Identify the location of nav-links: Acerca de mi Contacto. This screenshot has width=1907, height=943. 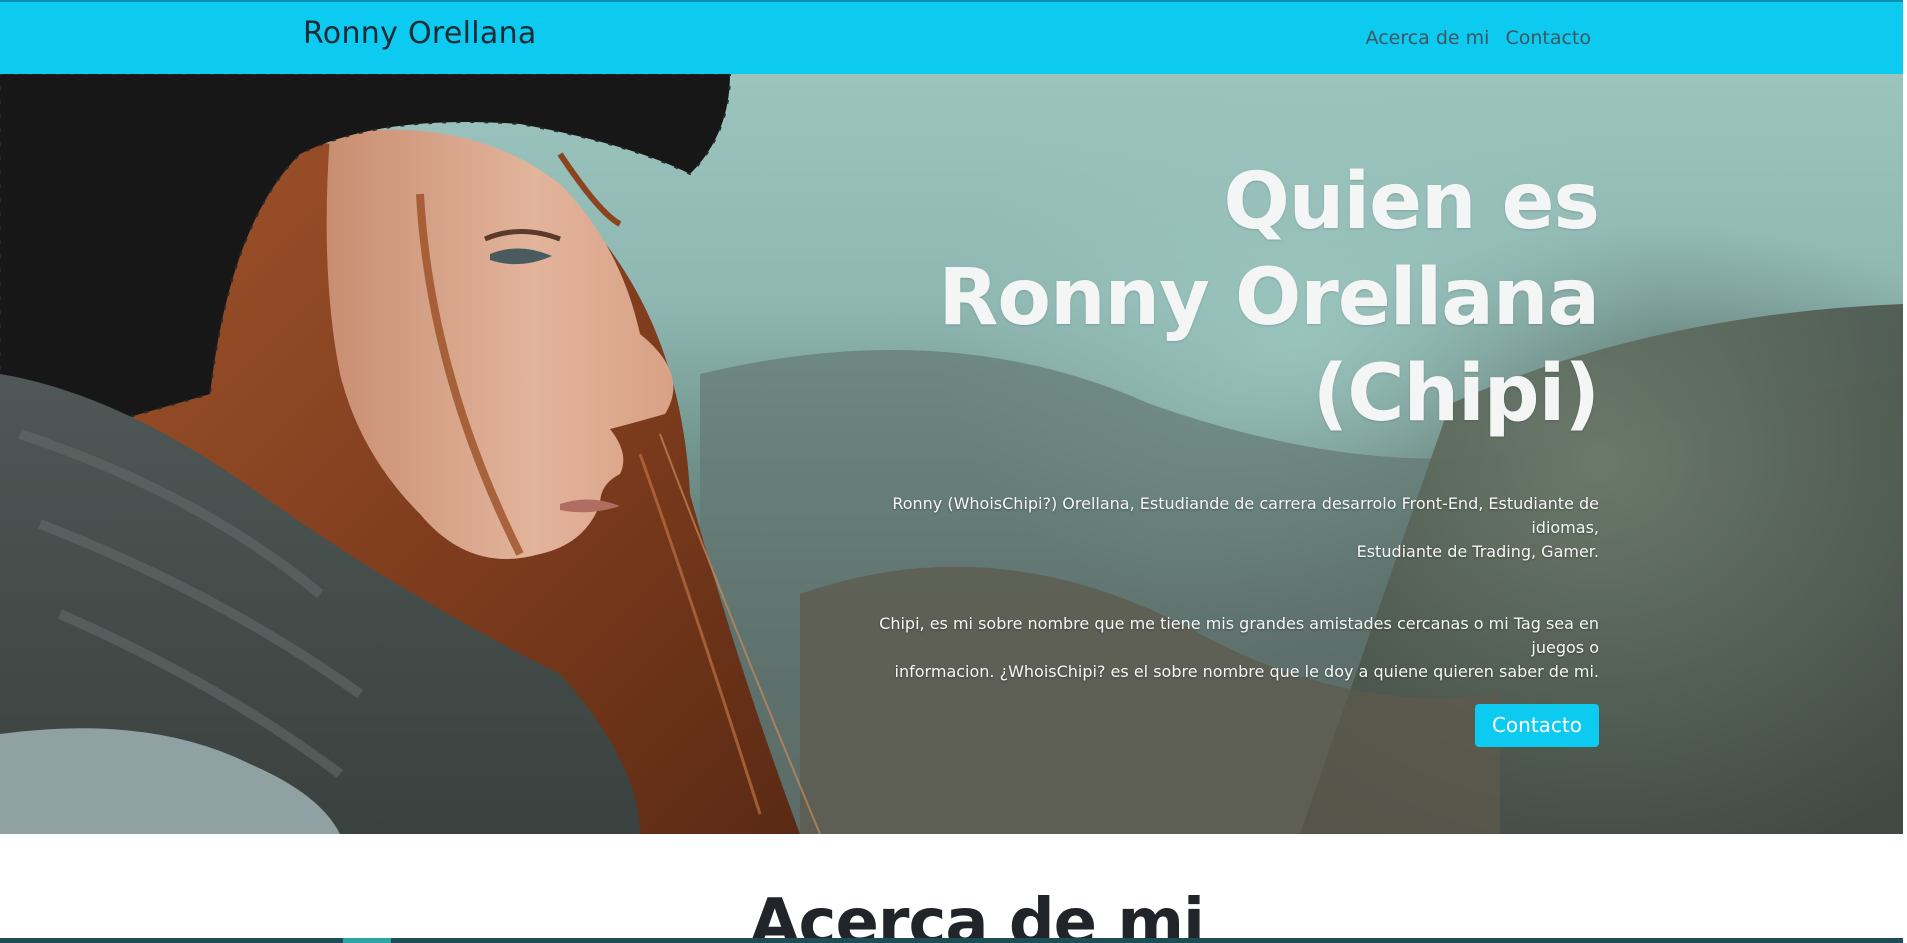
(1478, 38).